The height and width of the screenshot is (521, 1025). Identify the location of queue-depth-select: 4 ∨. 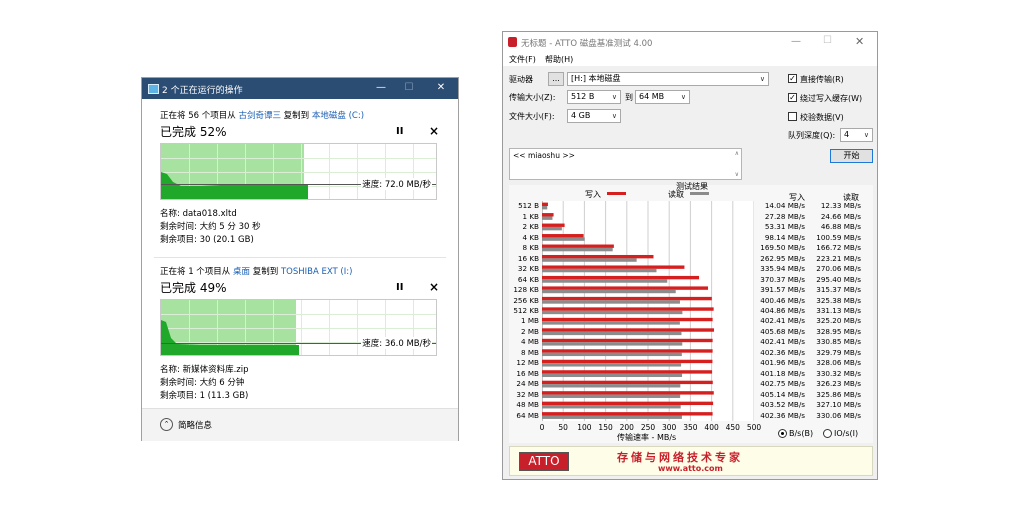
(856, 135).